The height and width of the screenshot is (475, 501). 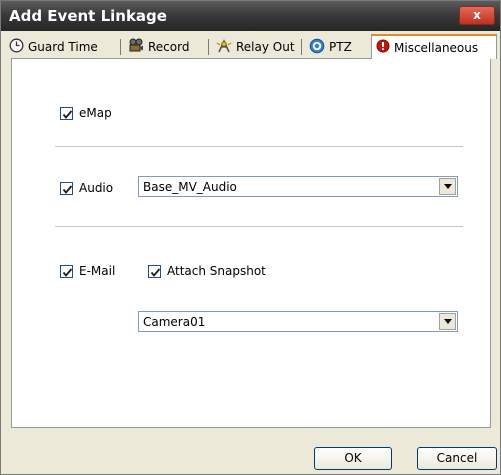 What do you see at coordinates (190, 186) in the screenshot?
I see `audio-select-value: Base_MV_Audio` at bounding box center [190, 186].